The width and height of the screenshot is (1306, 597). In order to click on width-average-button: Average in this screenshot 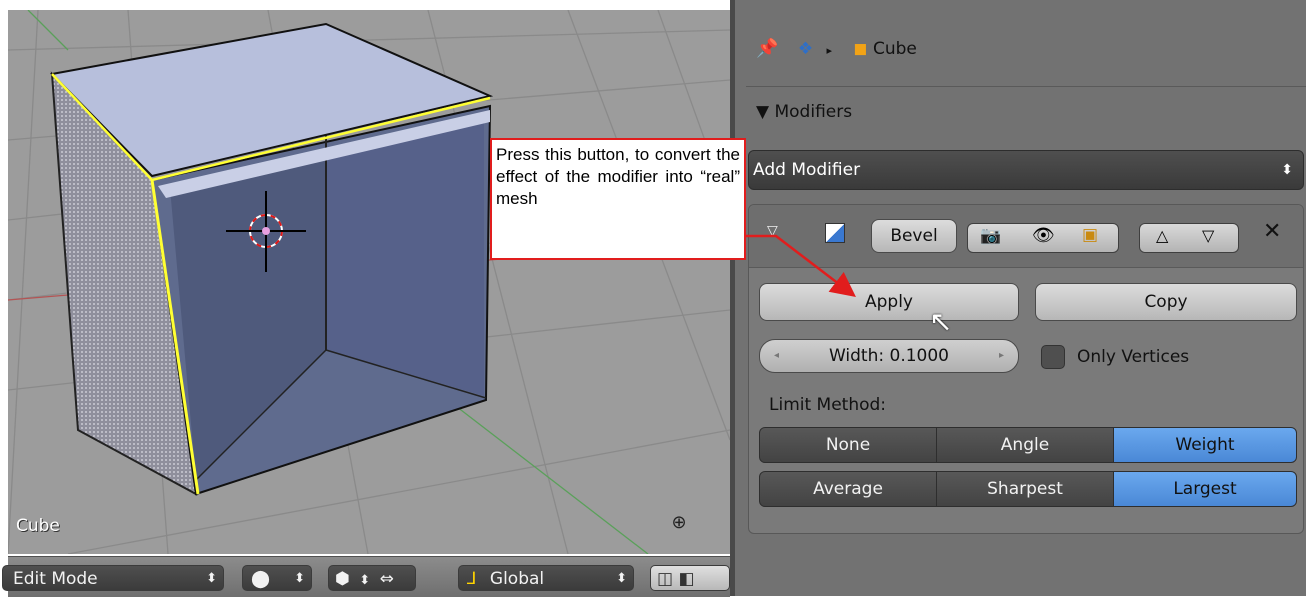, I will do `click(848, 489)`.